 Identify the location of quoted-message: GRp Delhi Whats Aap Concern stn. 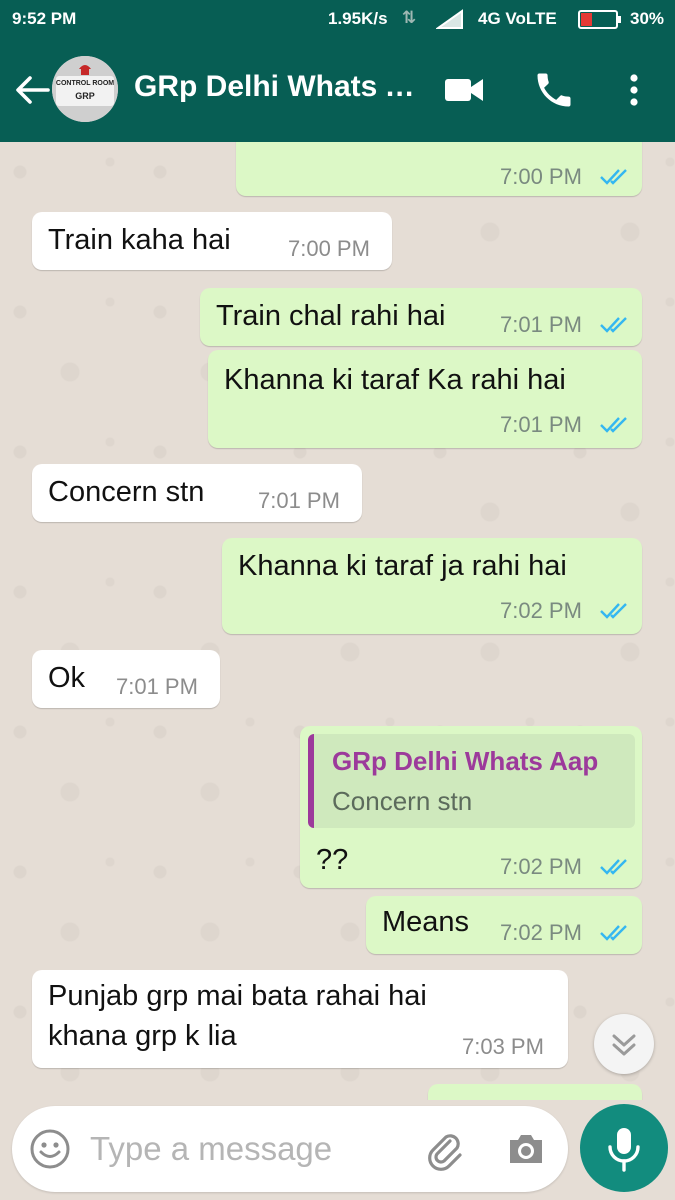
(471, 781).